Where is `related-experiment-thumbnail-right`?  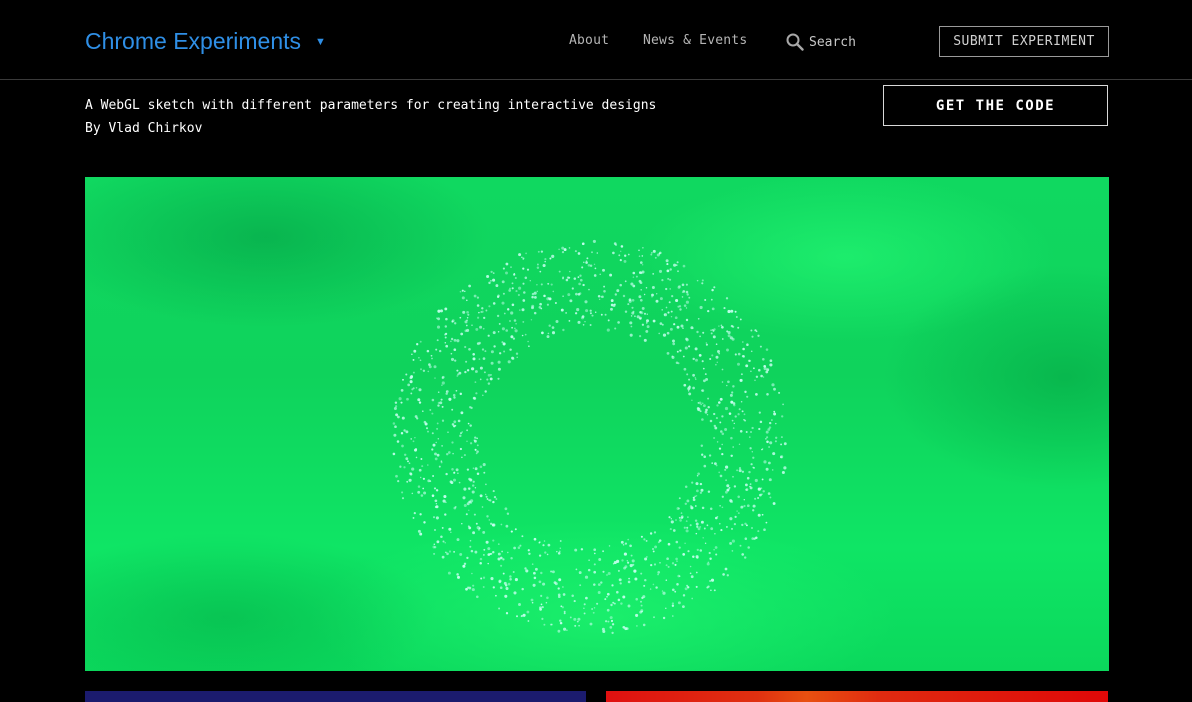 related-experiment-thumbnail-right is located at coordinates (857, 696).